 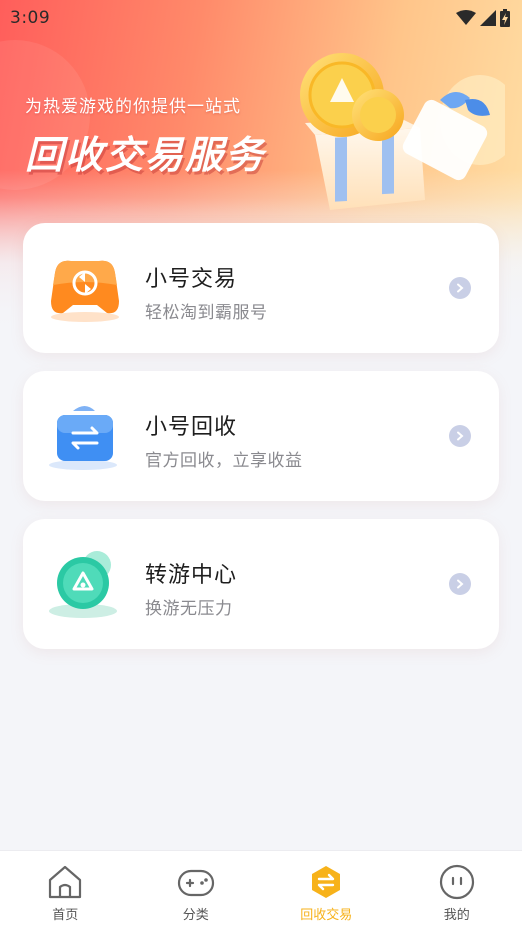 What do you see at coordinates (505, 18) in the screenshot?
I see `battery-icon` at bounding box center [505, 18].